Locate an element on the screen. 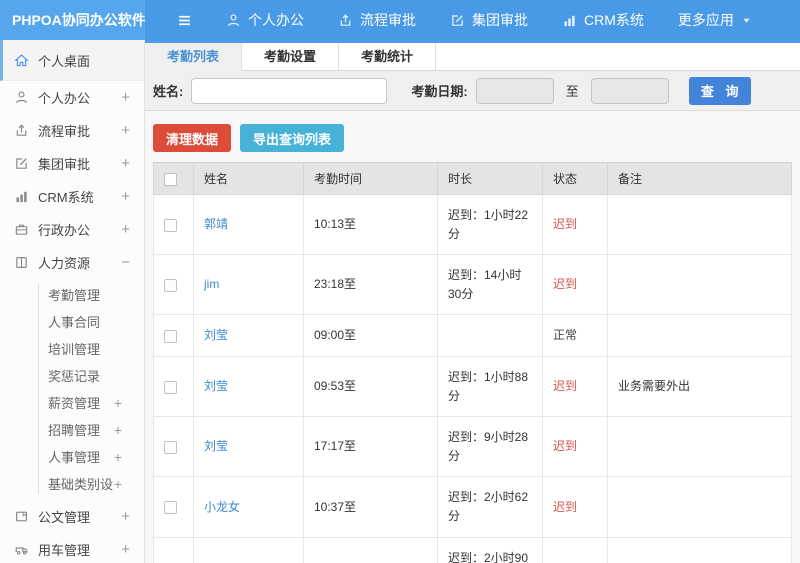 This screenshot has width=800, height=563. table-row: 刘莹 09:53至 迟到：1小时88分 迟到 业务需要外出 is located at coordinates (472, 386).